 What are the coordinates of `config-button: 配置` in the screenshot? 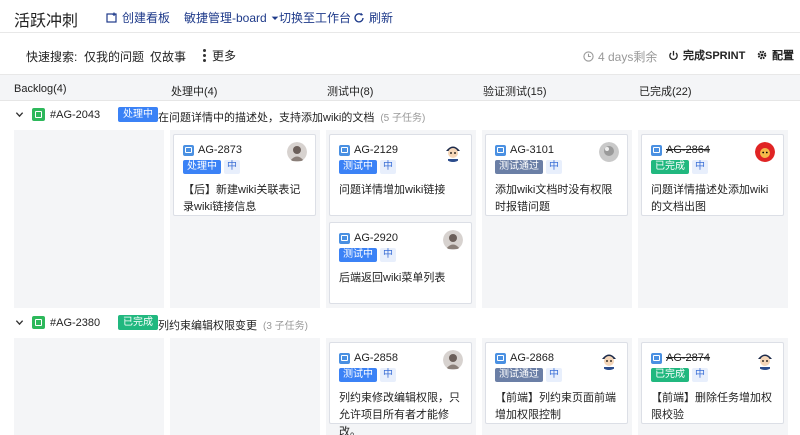 It's located at (775, 55).